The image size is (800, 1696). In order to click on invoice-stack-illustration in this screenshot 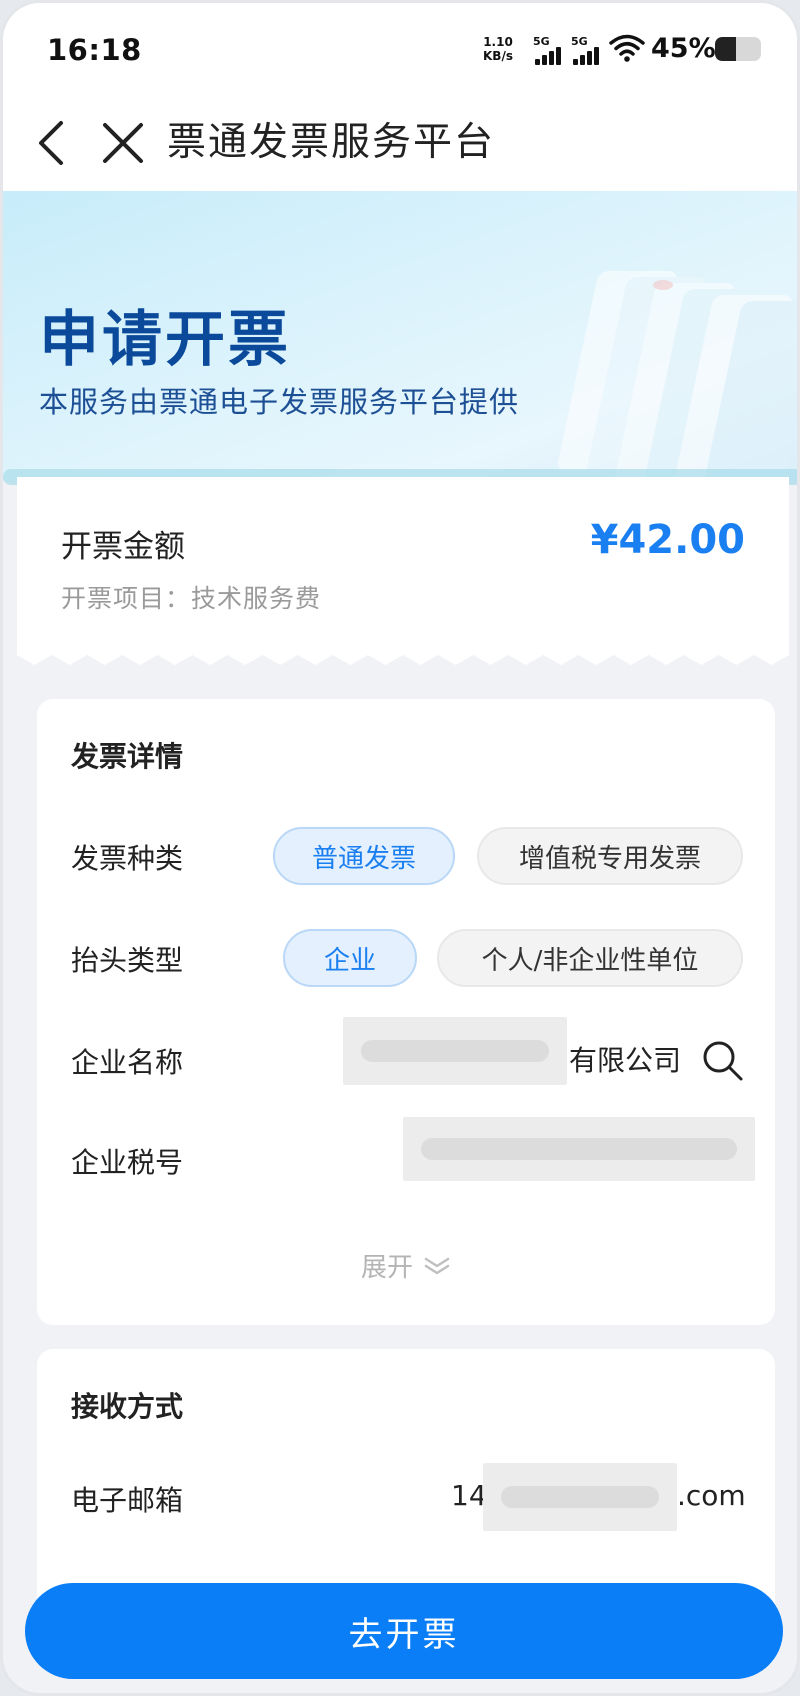, I will do `click(677, 376)`.